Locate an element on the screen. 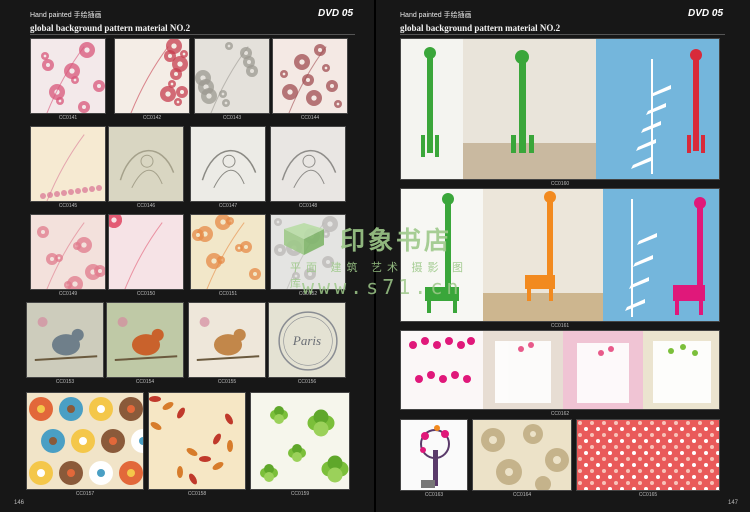  code-cc0157: CC0157 is located at coordinates (85, 494).